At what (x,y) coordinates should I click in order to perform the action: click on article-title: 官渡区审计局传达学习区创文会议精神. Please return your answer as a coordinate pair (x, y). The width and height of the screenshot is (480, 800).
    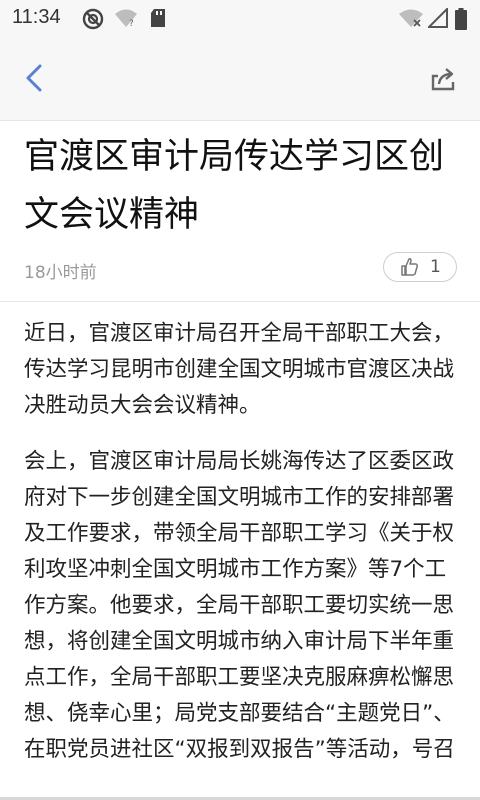
    Looking at the image, I should click on (234, 186).